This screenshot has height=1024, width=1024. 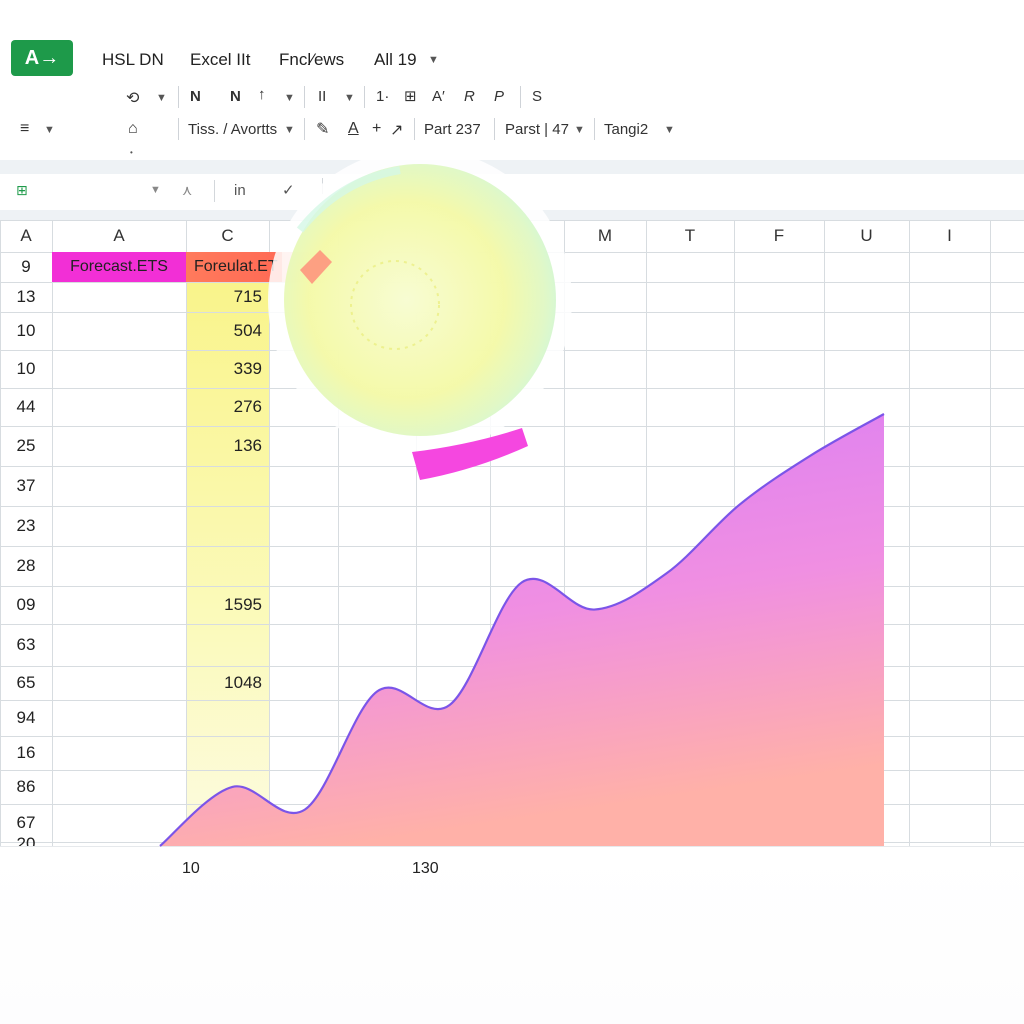 What do you see at coordinates (425, 868) in the screenshot?
I see `x-tick-label: 130` at bounding box center [425, 868].